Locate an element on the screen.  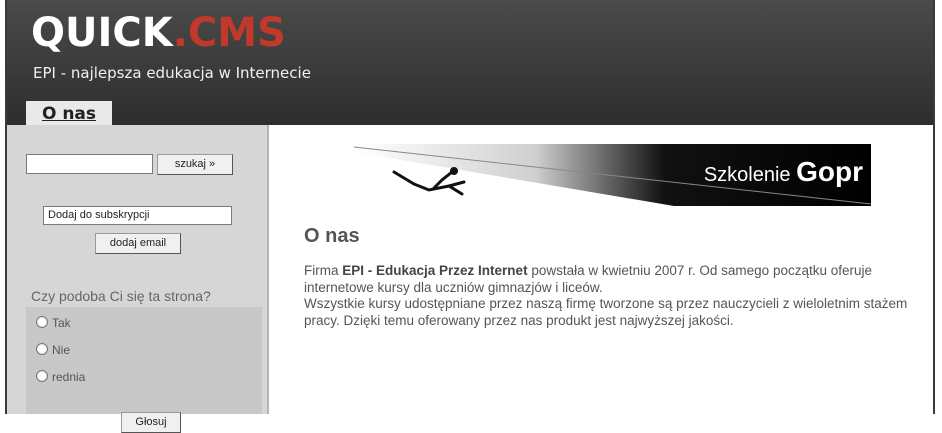
add-email-button: dodaj email is located at coordinates (138, 243).